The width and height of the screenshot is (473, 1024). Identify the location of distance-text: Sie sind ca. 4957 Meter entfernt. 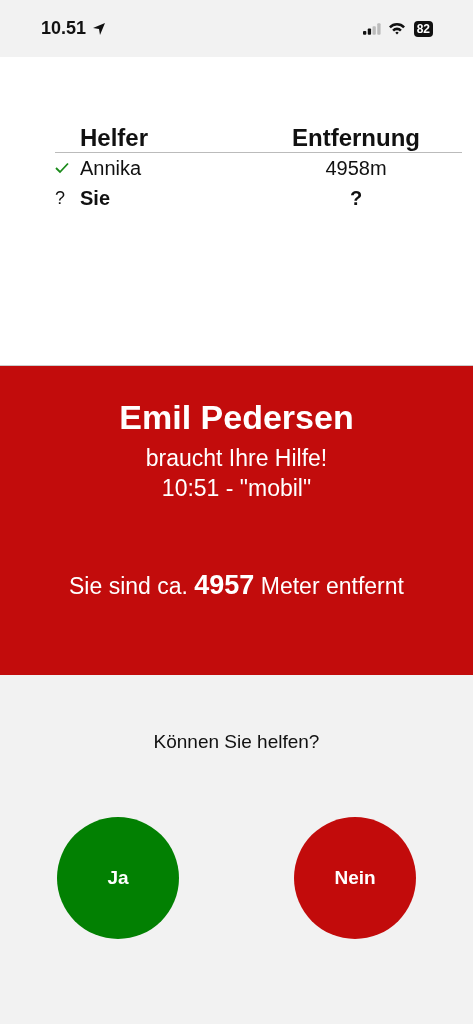
(236, 585).